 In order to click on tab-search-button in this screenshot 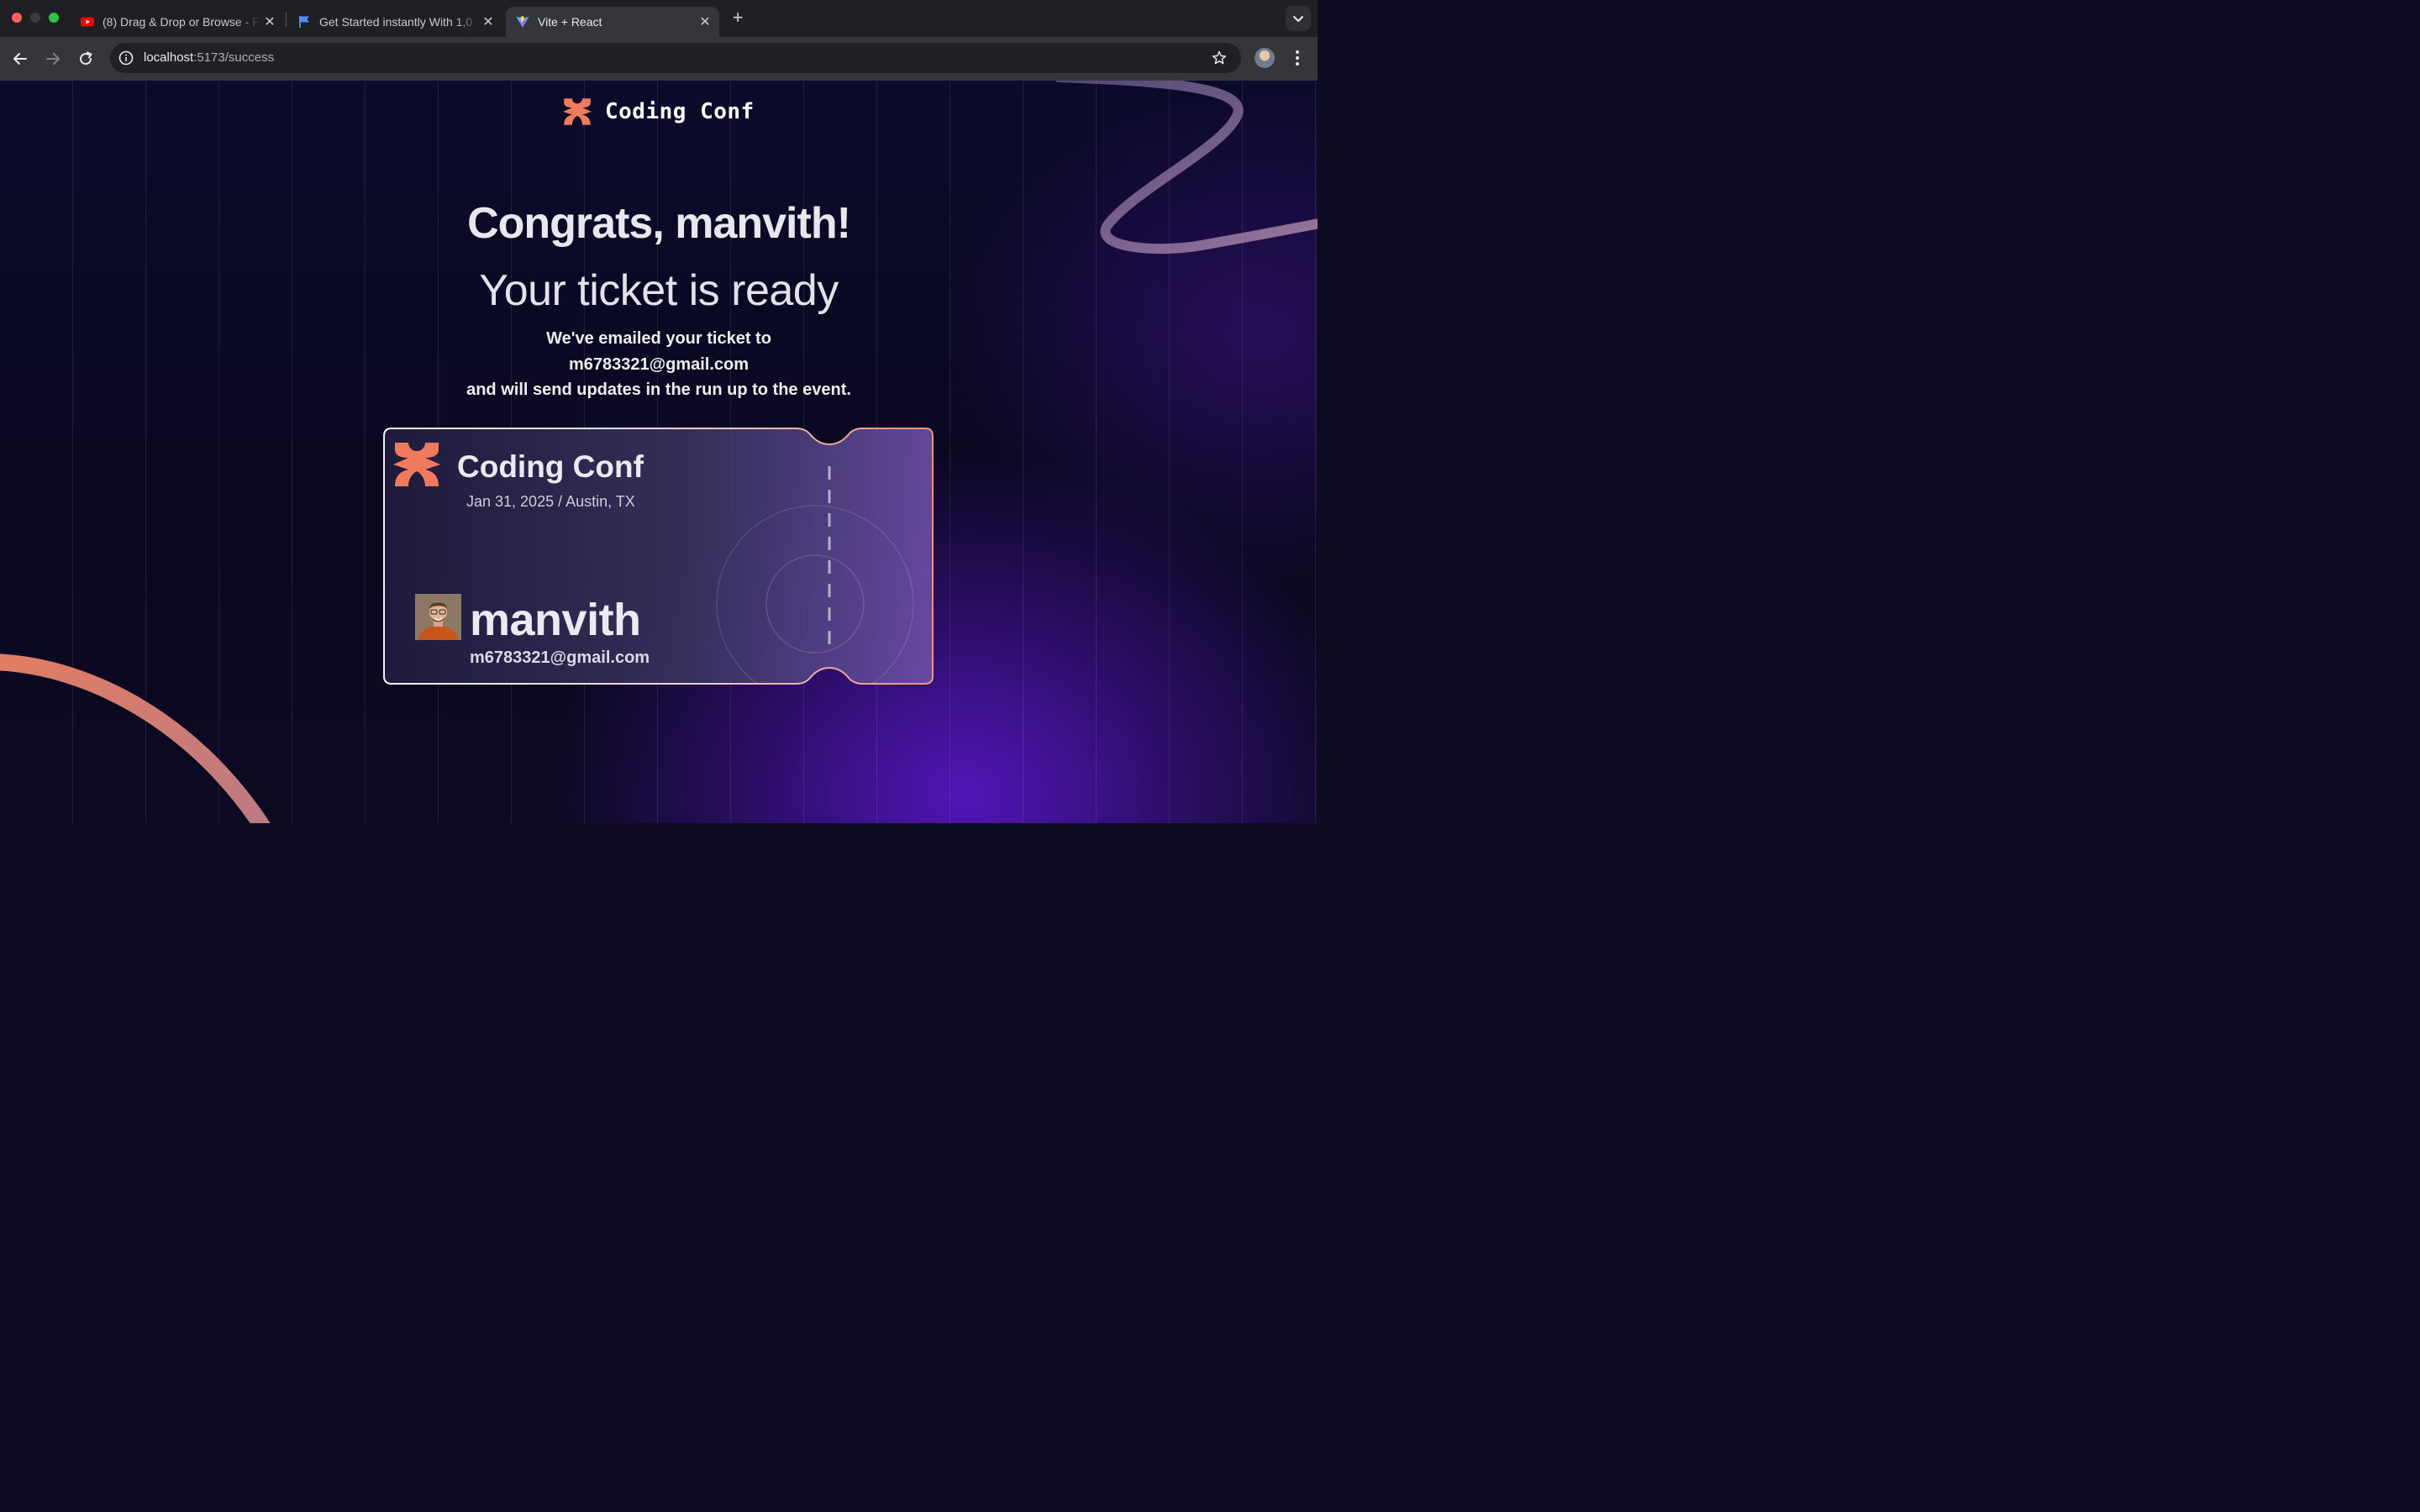, I will do `click(1298, 18)`.